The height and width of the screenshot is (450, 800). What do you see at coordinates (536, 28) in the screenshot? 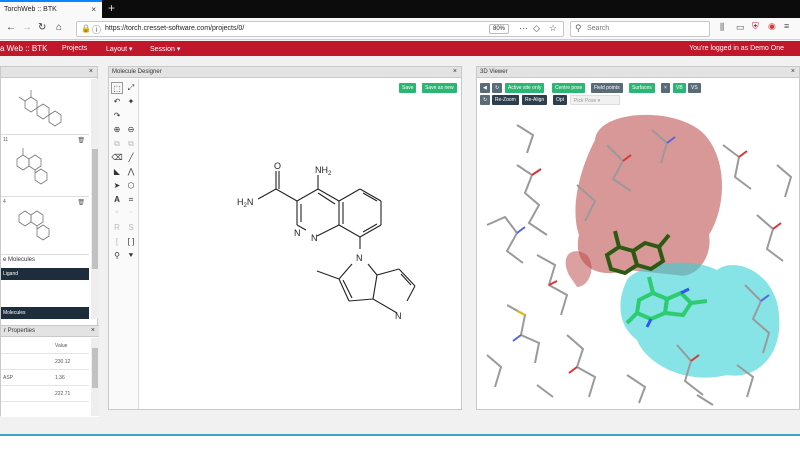
I see `pocket-icon: ◇` at bounding box center [536, 28].